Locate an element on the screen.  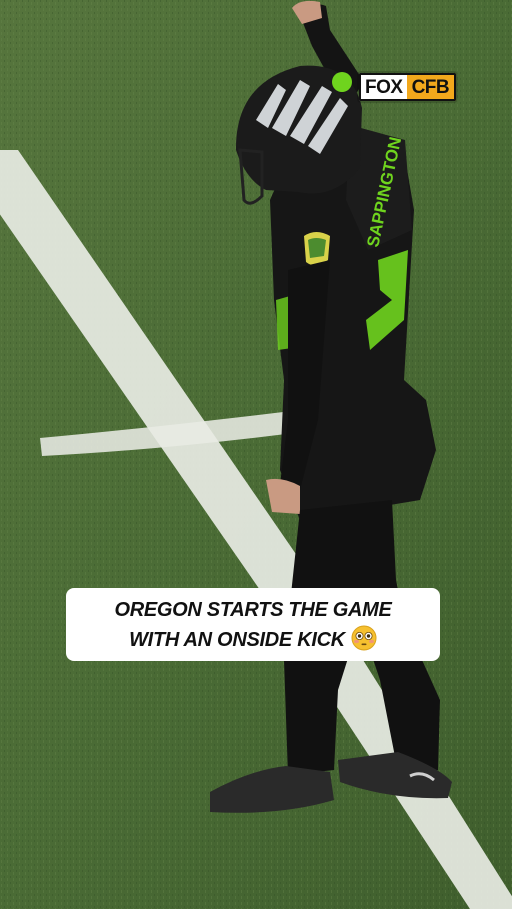
flushed-face-emoji-icon is located at coordinates (364, 637).